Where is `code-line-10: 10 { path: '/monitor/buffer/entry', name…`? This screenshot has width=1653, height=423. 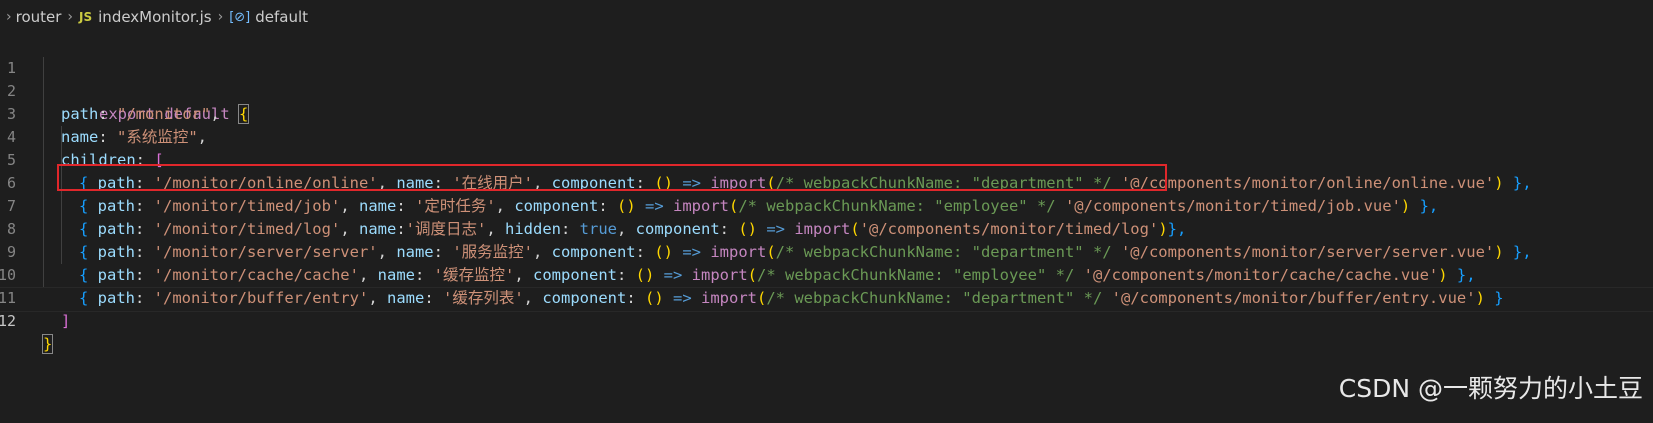
code-line-10: 10 { path: '/monitor/buffer/entry', name… is located at coordinates (752, 274).